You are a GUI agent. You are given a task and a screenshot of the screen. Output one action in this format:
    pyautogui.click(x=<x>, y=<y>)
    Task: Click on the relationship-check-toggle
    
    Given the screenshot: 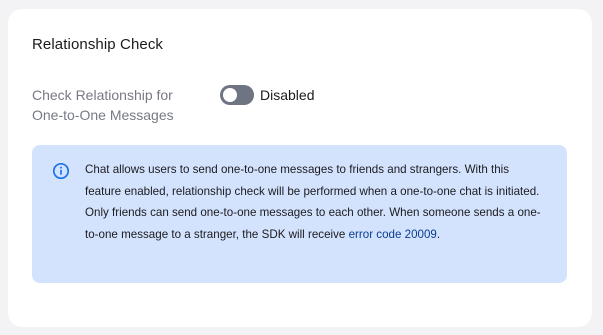 What is the action you would take?
    pyautogui.click(x=237, y=95)
    